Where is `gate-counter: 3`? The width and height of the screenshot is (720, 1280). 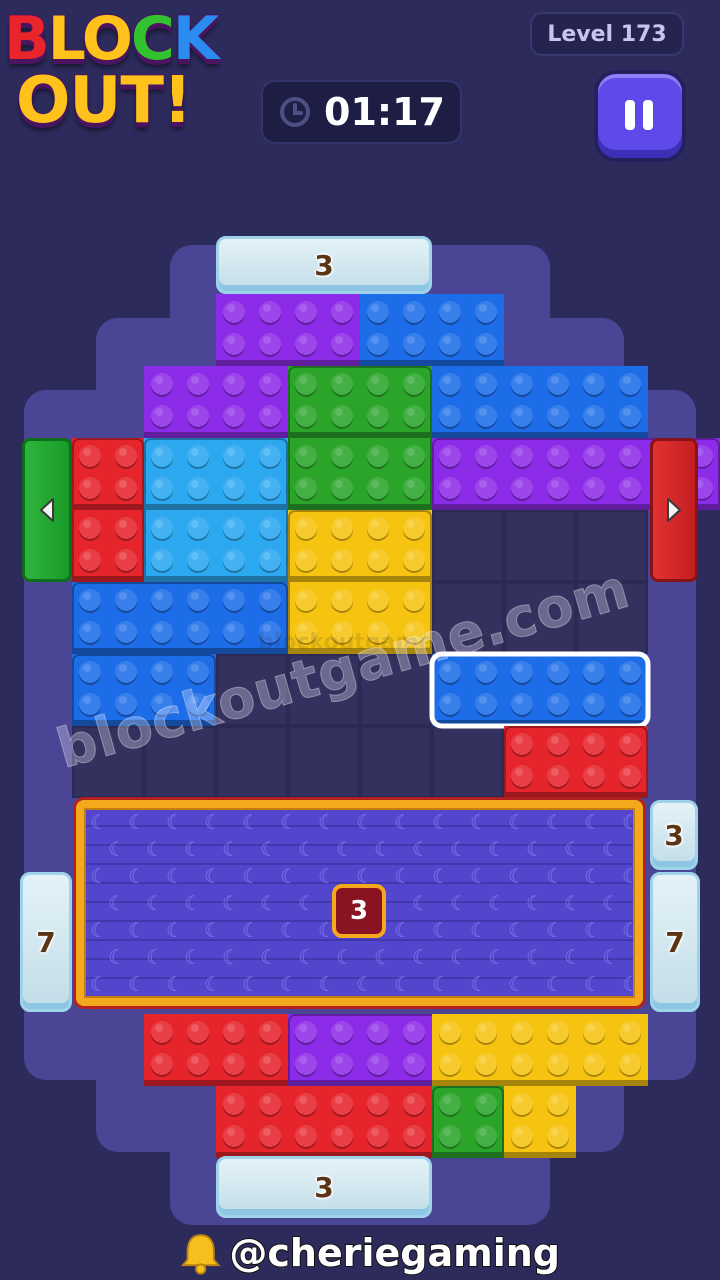
gate-counter: 3 is located at coordinates (324, 265).